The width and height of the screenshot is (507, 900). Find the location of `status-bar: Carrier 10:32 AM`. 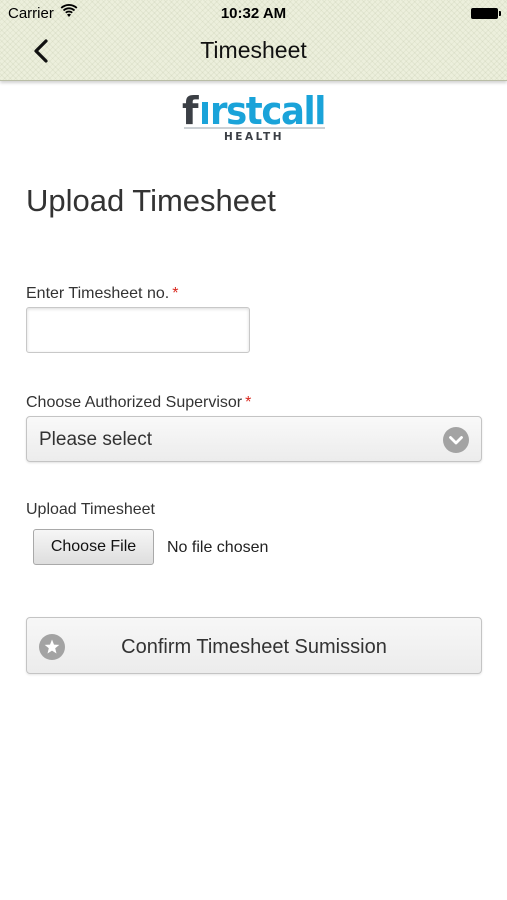

status-bar: Carrier 10:32 AM is located at coordinates (253, 14).